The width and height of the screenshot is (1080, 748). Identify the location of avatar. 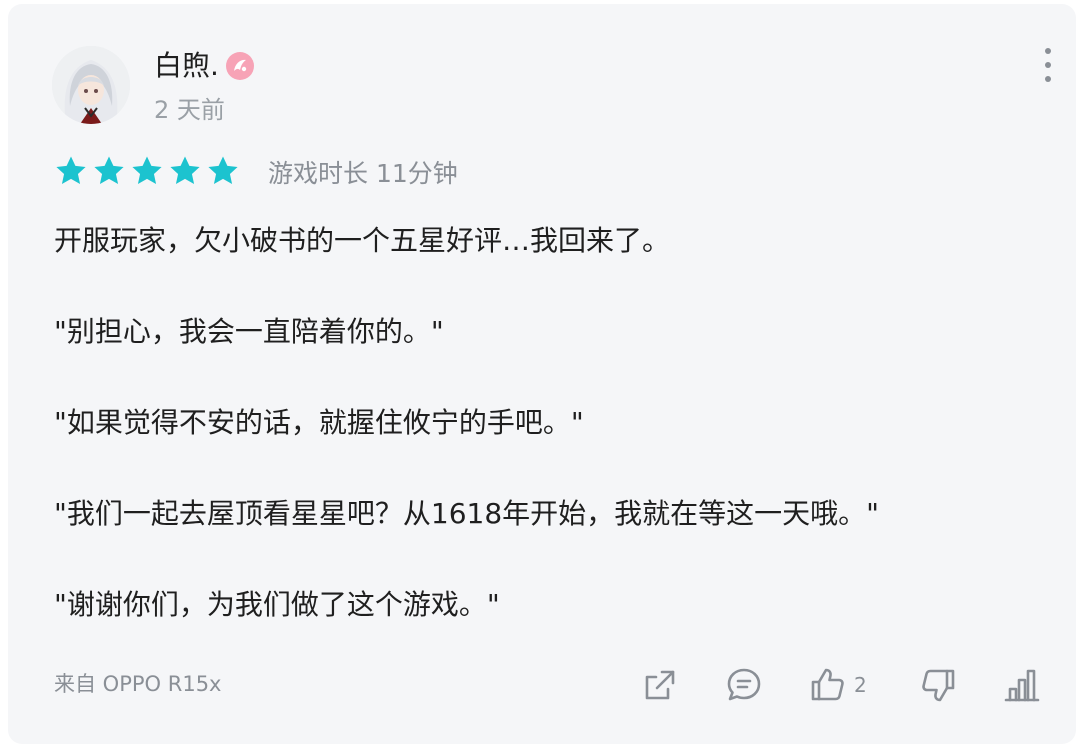
(91, 85).